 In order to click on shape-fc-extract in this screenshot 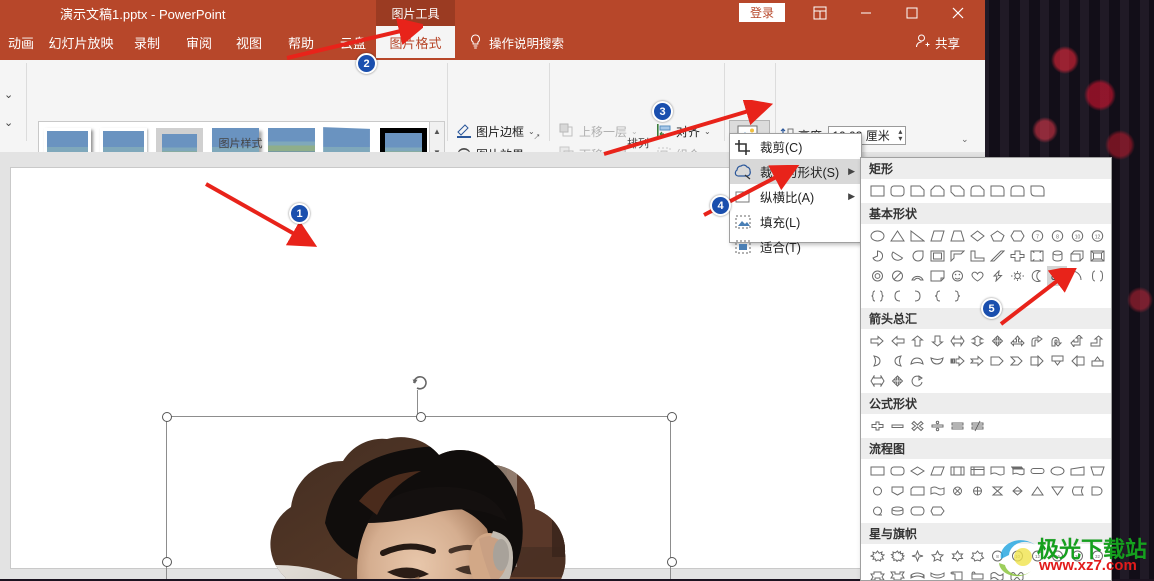, I will do `click(1037, 491)`.